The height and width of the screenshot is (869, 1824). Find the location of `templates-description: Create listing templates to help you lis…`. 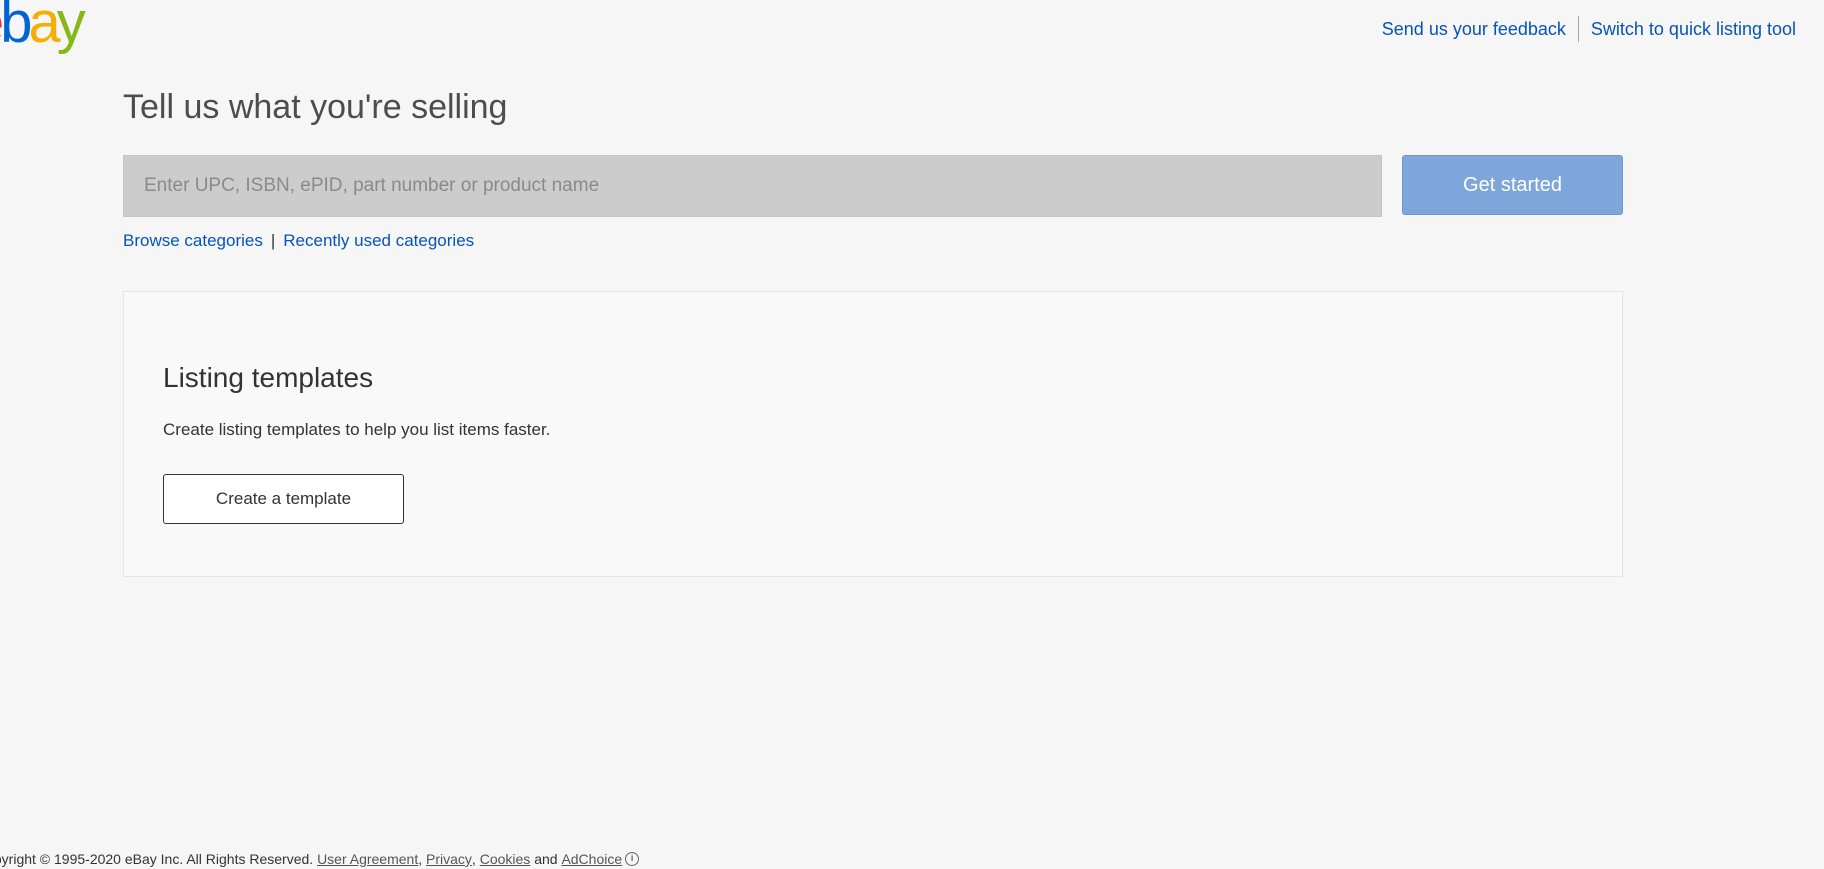

templates-description: Create listing templates to help you lis… is located at coordinates (357, 429).